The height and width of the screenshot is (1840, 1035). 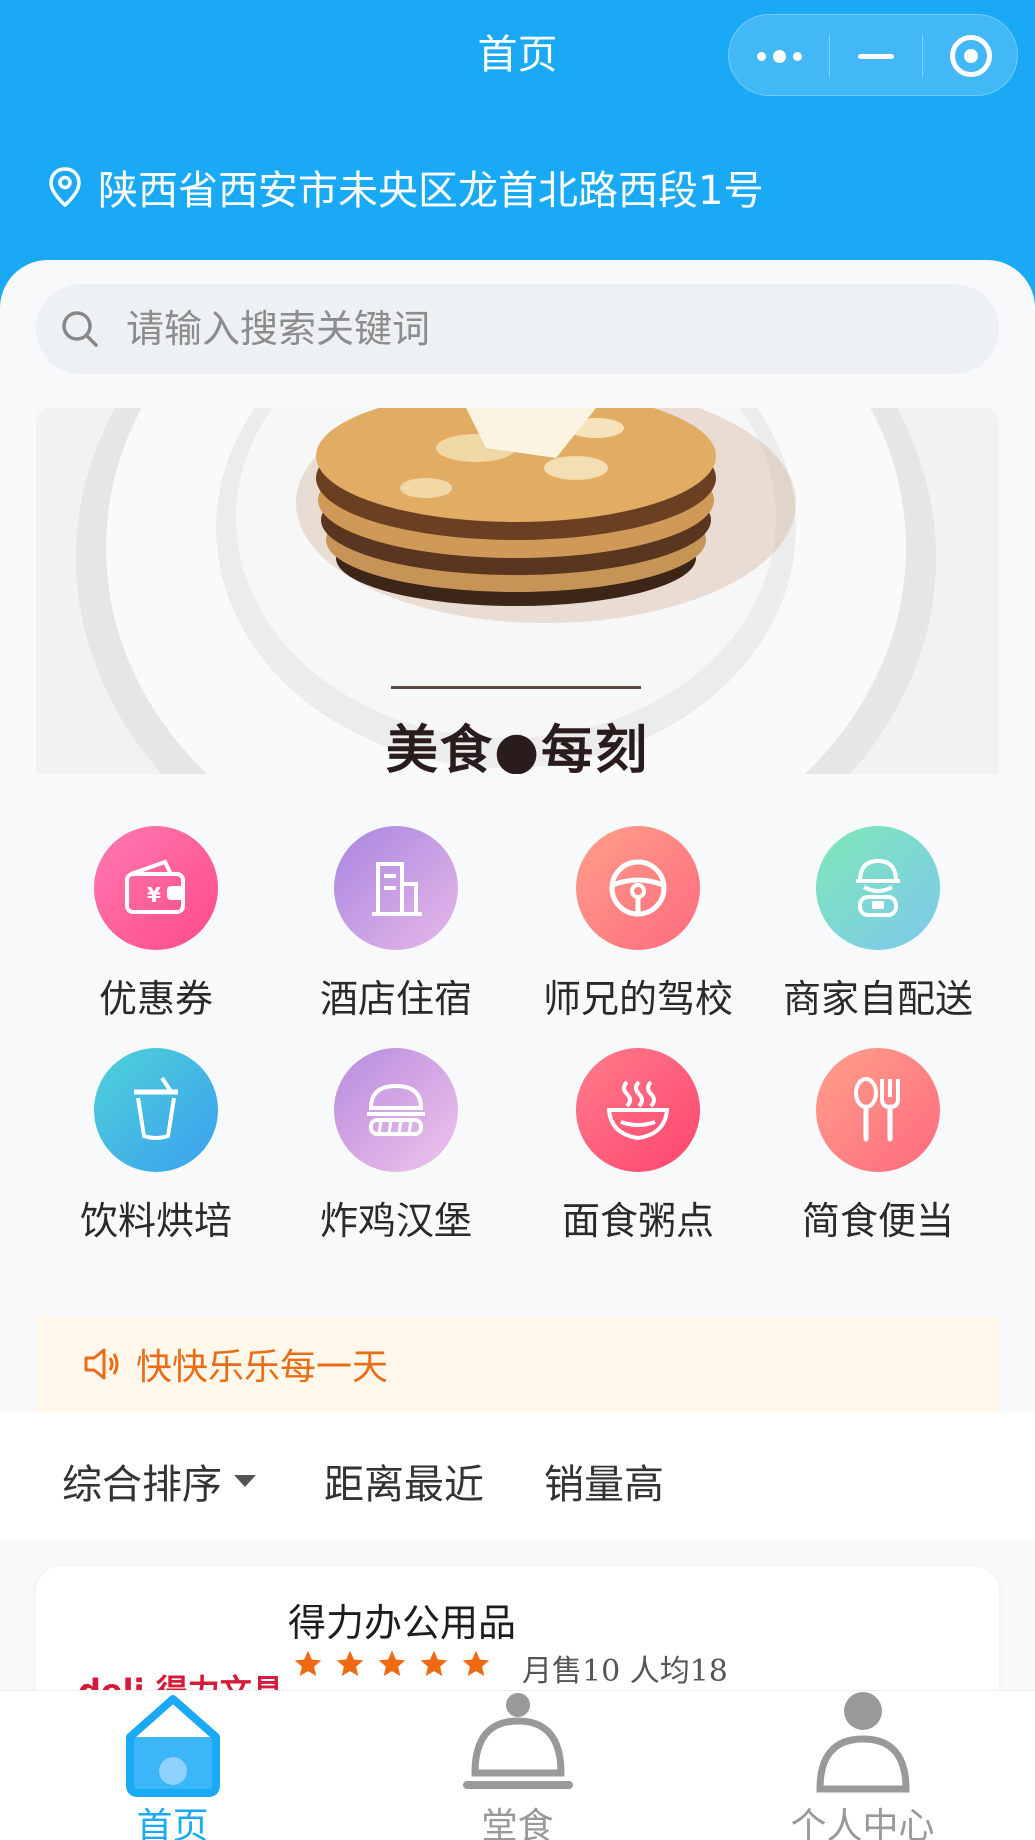 What do you see at coordinates (878, 888) in the screenshot?
I see `courier-icon` at bounding box center [878, 888].